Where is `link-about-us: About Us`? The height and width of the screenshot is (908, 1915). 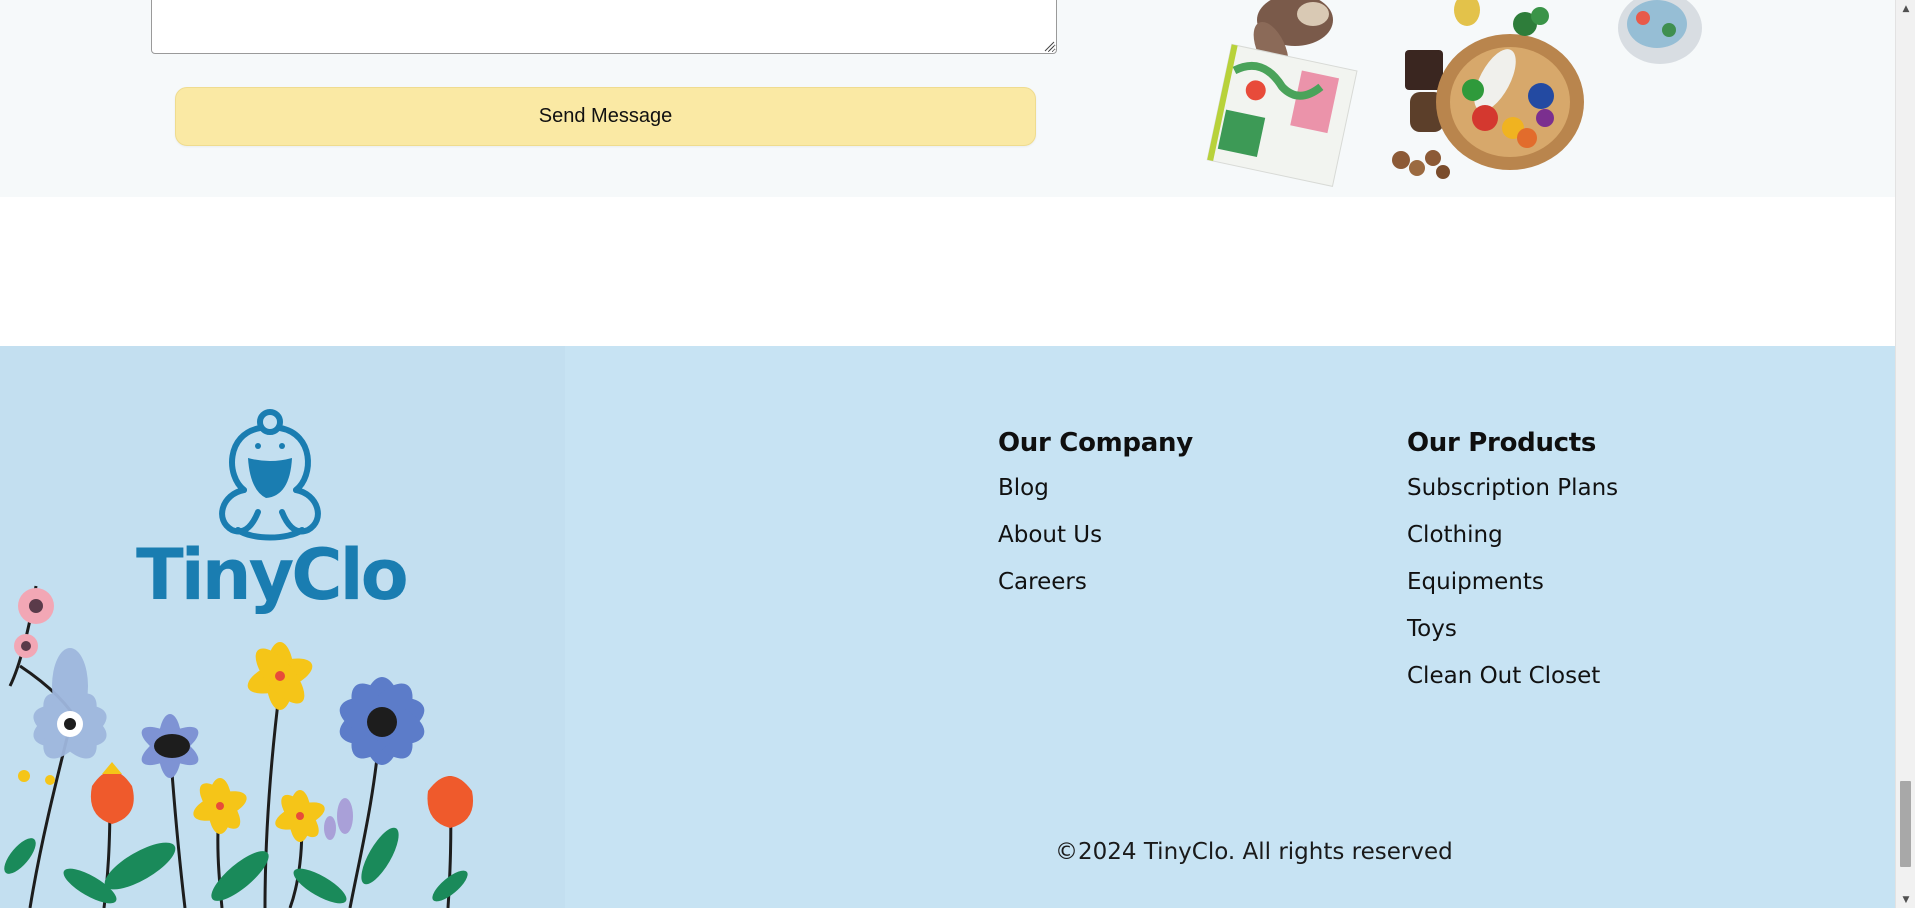 link-about-us: About Us is located at coordinates (1095, 543).